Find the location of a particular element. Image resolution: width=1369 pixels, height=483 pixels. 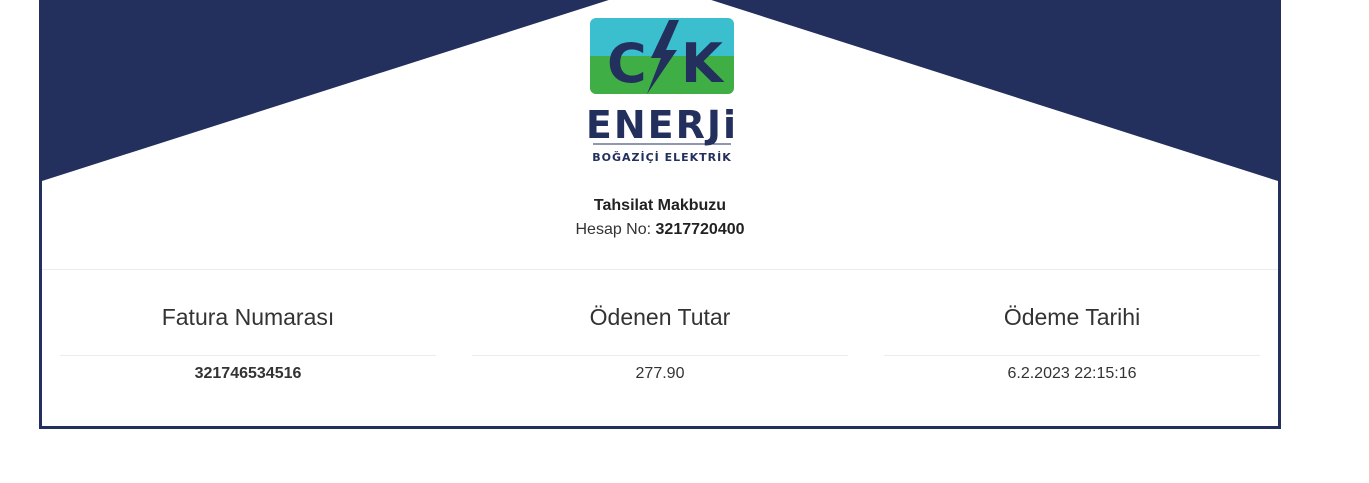

amount-label: Ödenen Tutar is located at coordinates (660, 327).